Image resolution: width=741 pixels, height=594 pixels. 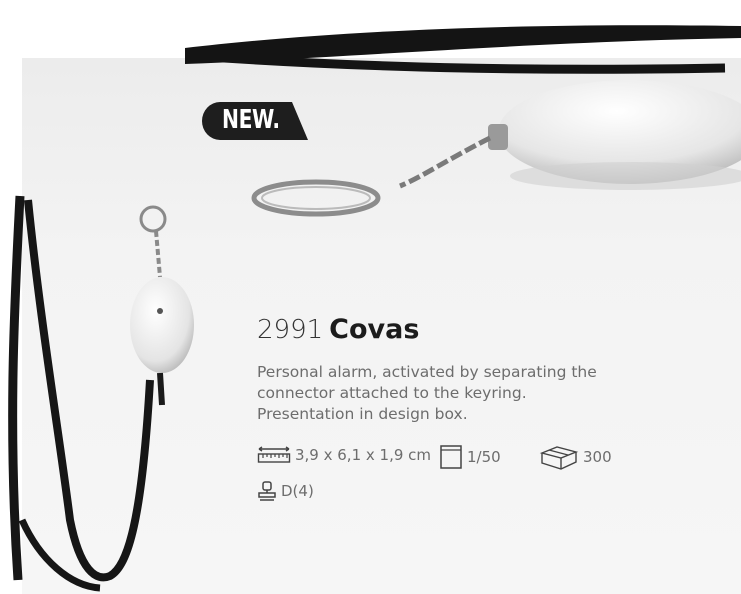 What do you see at coordinates (251, 120) in the screenshot?
I see `new-badge-label: NEW.` at bounding box center [251, 120].